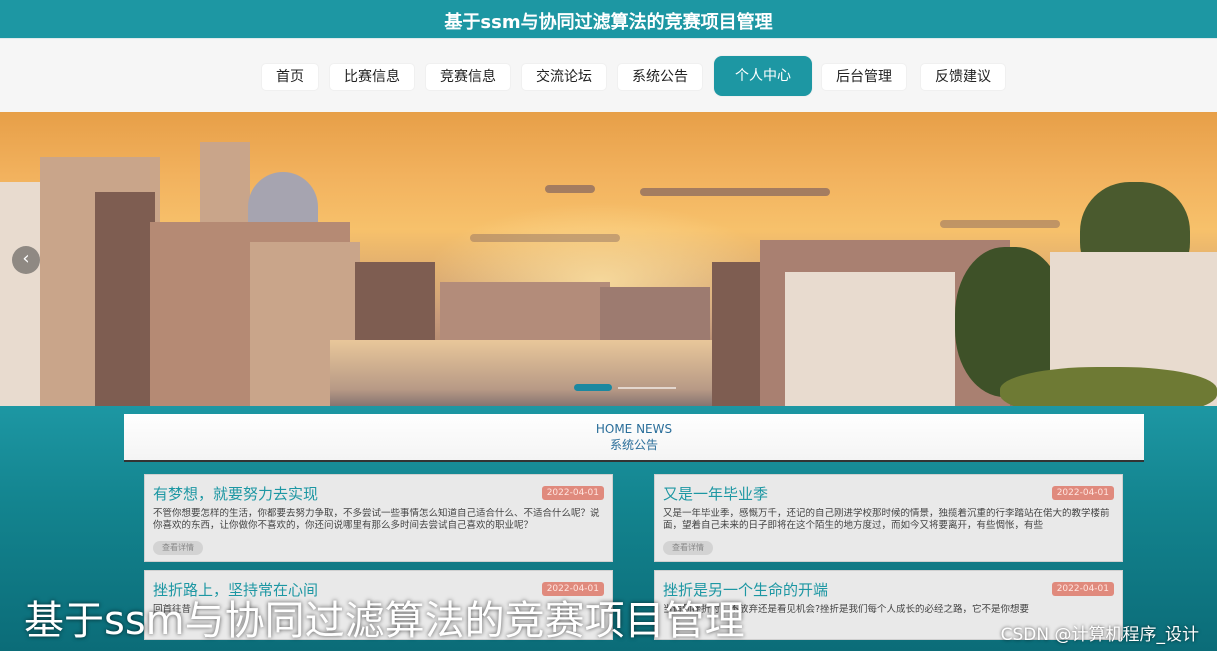 This screenshot has width=1217, height=651. I want to click on news-heading: HOME NEWS 系统公告, so click(634, 438).